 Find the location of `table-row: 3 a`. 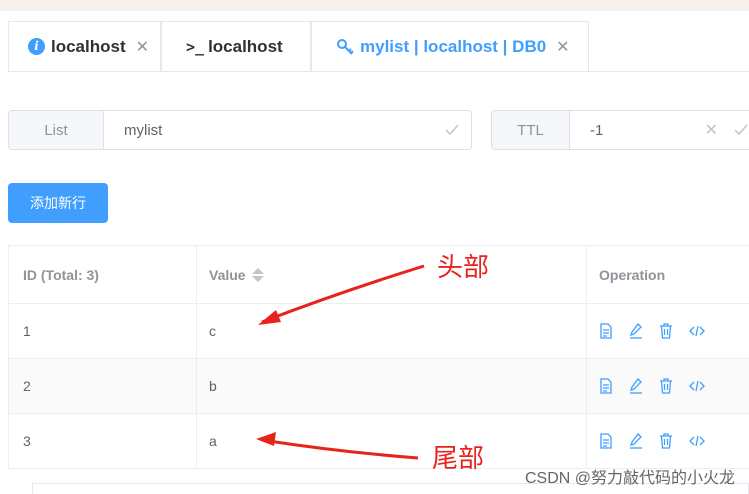

table-row: 3 a is located at coordinates (378, 441).